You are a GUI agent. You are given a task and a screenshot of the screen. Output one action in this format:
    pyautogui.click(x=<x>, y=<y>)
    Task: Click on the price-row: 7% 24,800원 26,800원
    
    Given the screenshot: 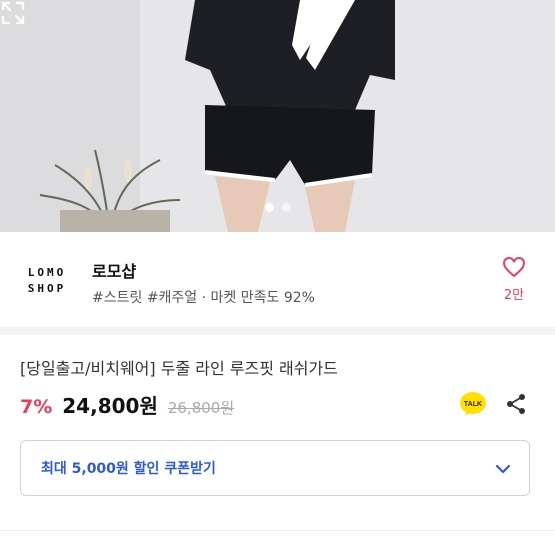 What is the action you would take?
    pyautogui.click(x=127, y=405)
    